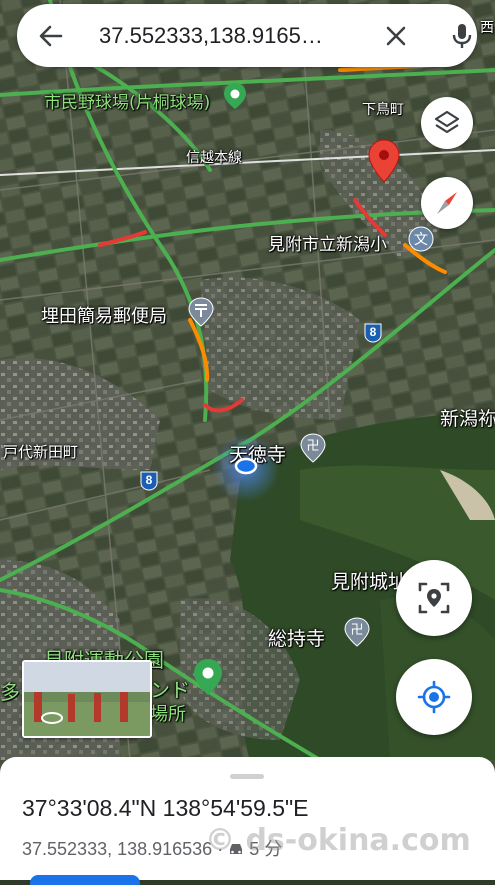 This screenshot has width=495, height=885. Describe the element at coordinates (246, 466) in the screenshot. I see `current-location-dot` at that location.